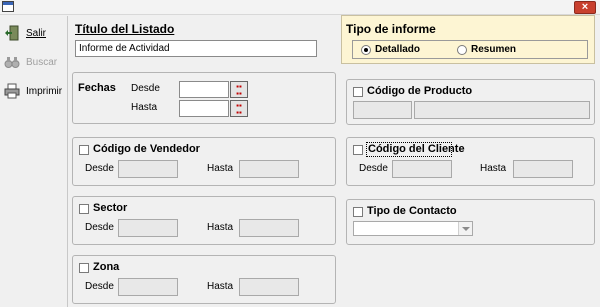  I want to click on sector-hasta-input, so click(269, 228).